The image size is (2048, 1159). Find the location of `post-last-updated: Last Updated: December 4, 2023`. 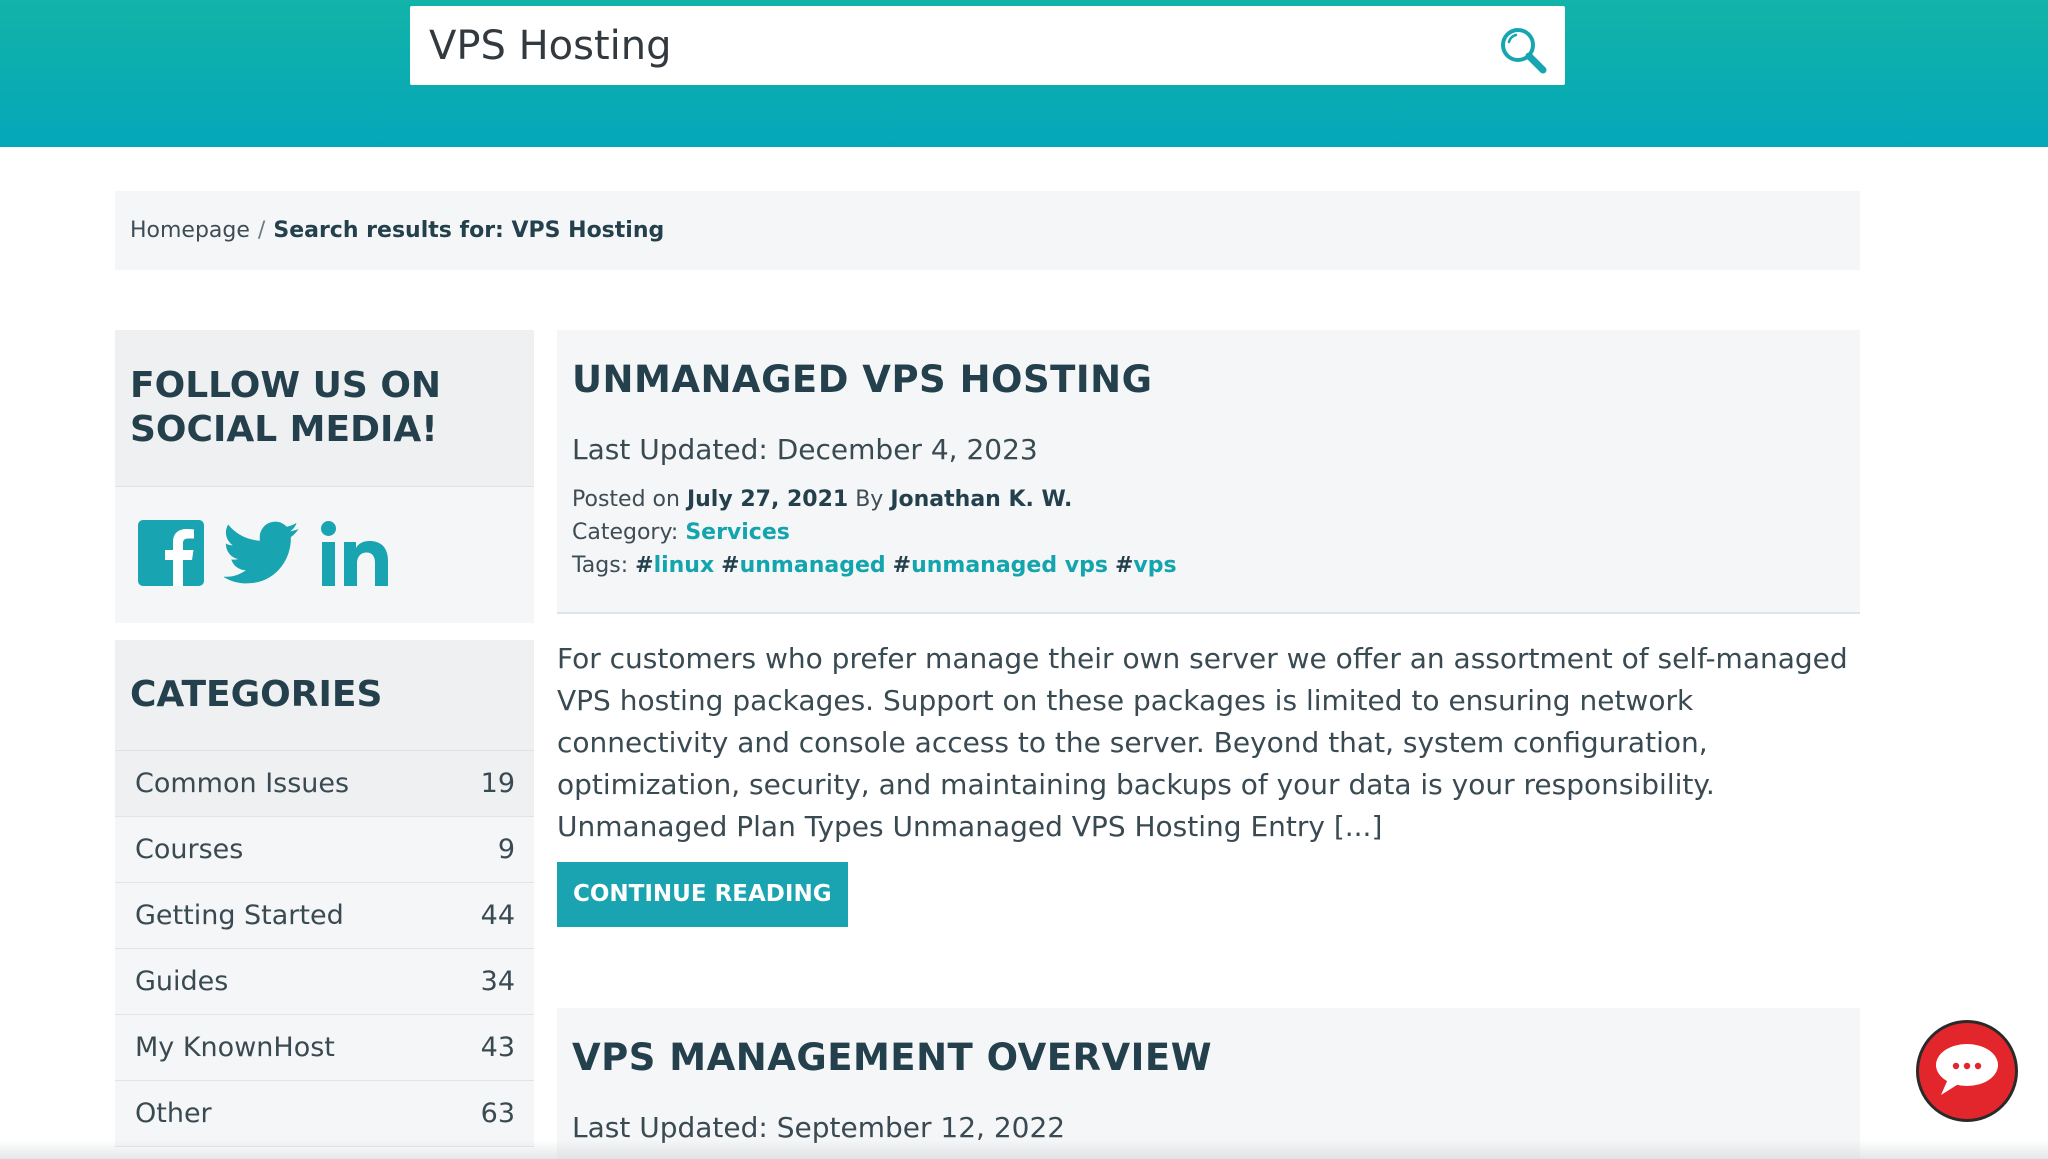

post-last-updated: Last Updated: December 4, 2023 is located at coordinates (805, 449).